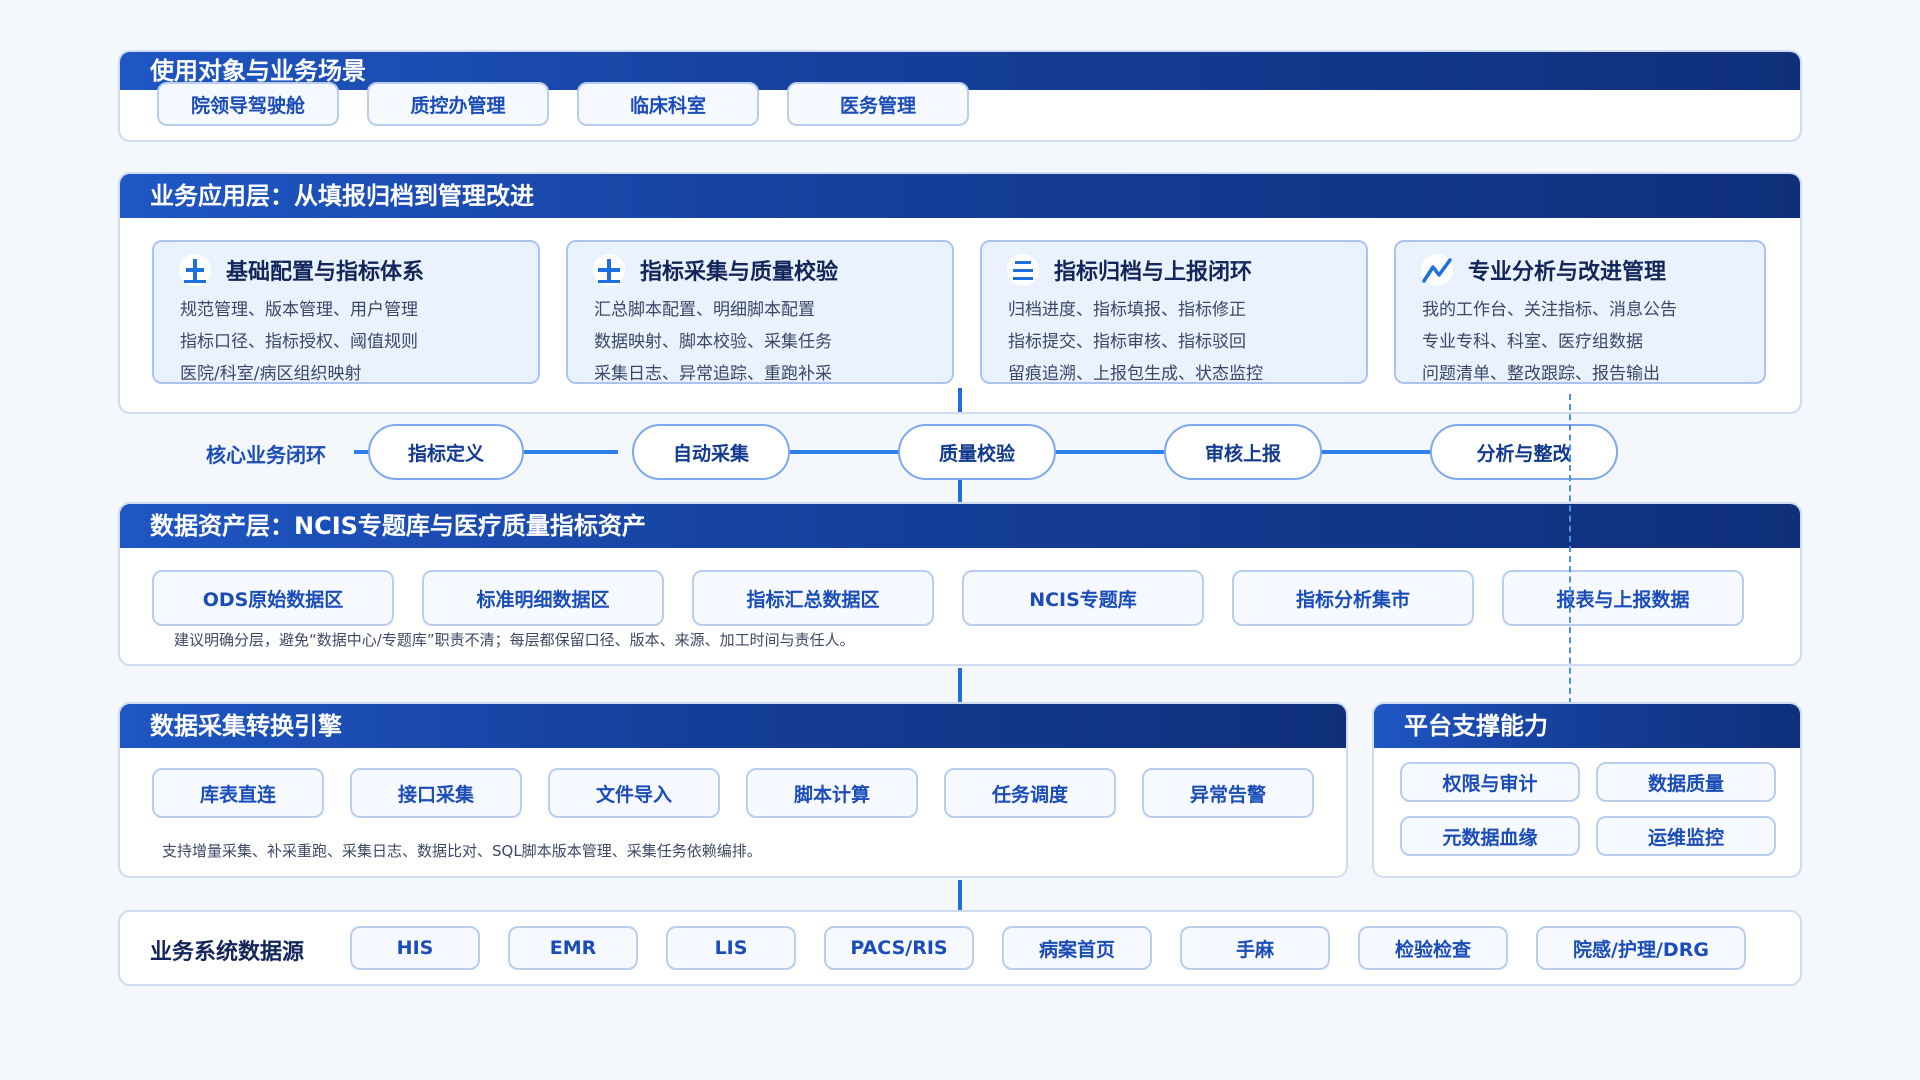  Describe the element at coordinates (739, 272) in the screenshot. I see `card-title: 指标采集与质量校验` at that location.